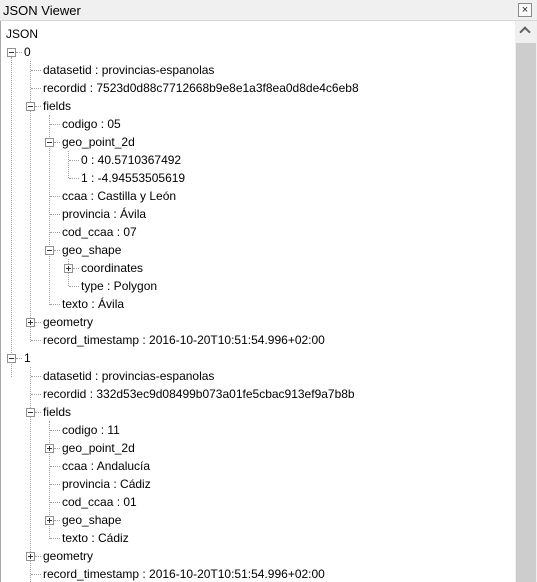 The image size is (537, 582). I want to click on tree-node-record-1: 1, so click(27, 358).